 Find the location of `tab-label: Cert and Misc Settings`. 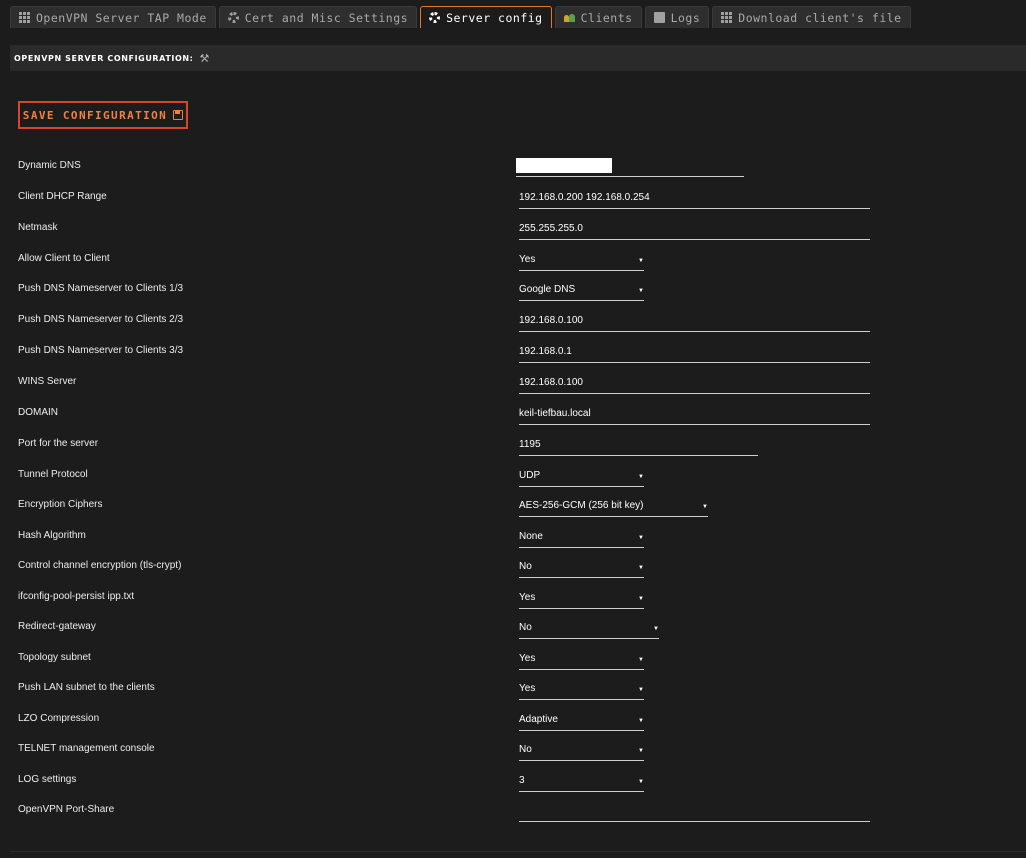

tab-label: Cert and Misc Settings is located at coordinates (326, 17).